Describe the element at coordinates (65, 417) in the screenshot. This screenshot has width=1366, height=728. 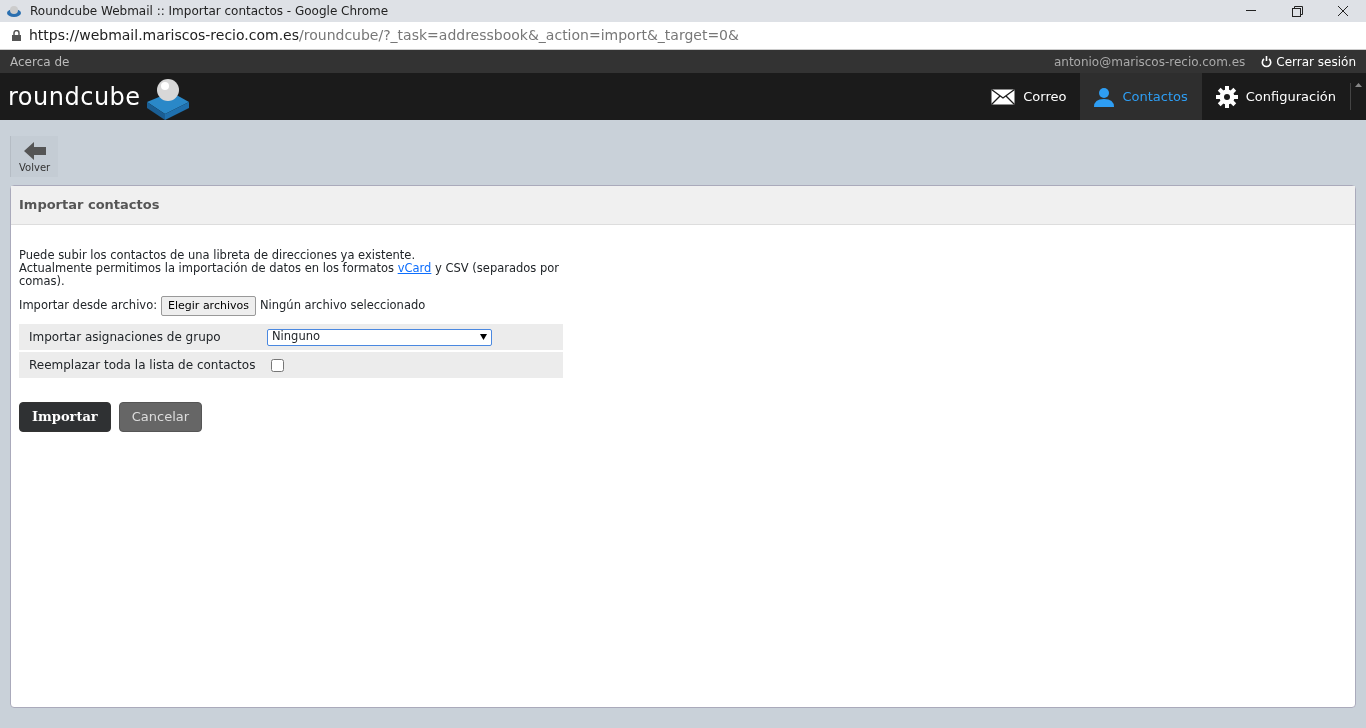
I see `import-button: Importar` at that location.